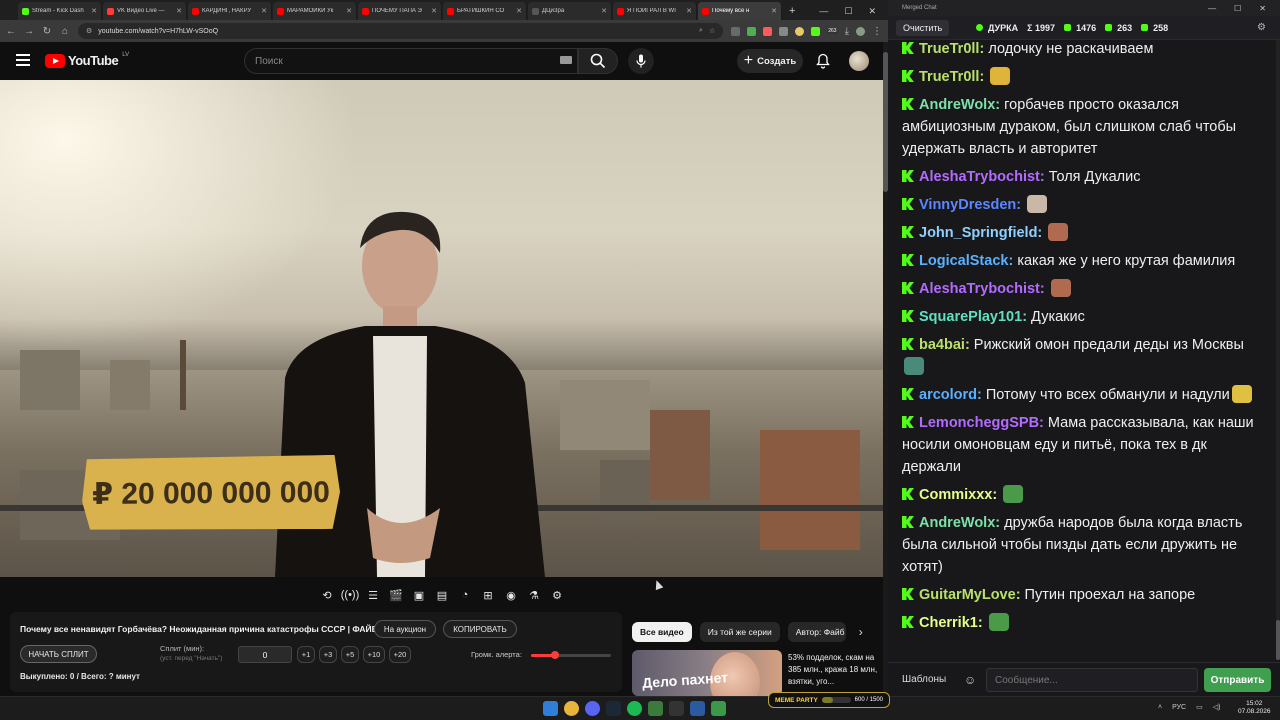 The height and width of the screenshot is (720, 1280). I want to click on chat-username: ba4bai, so click(942, 345).